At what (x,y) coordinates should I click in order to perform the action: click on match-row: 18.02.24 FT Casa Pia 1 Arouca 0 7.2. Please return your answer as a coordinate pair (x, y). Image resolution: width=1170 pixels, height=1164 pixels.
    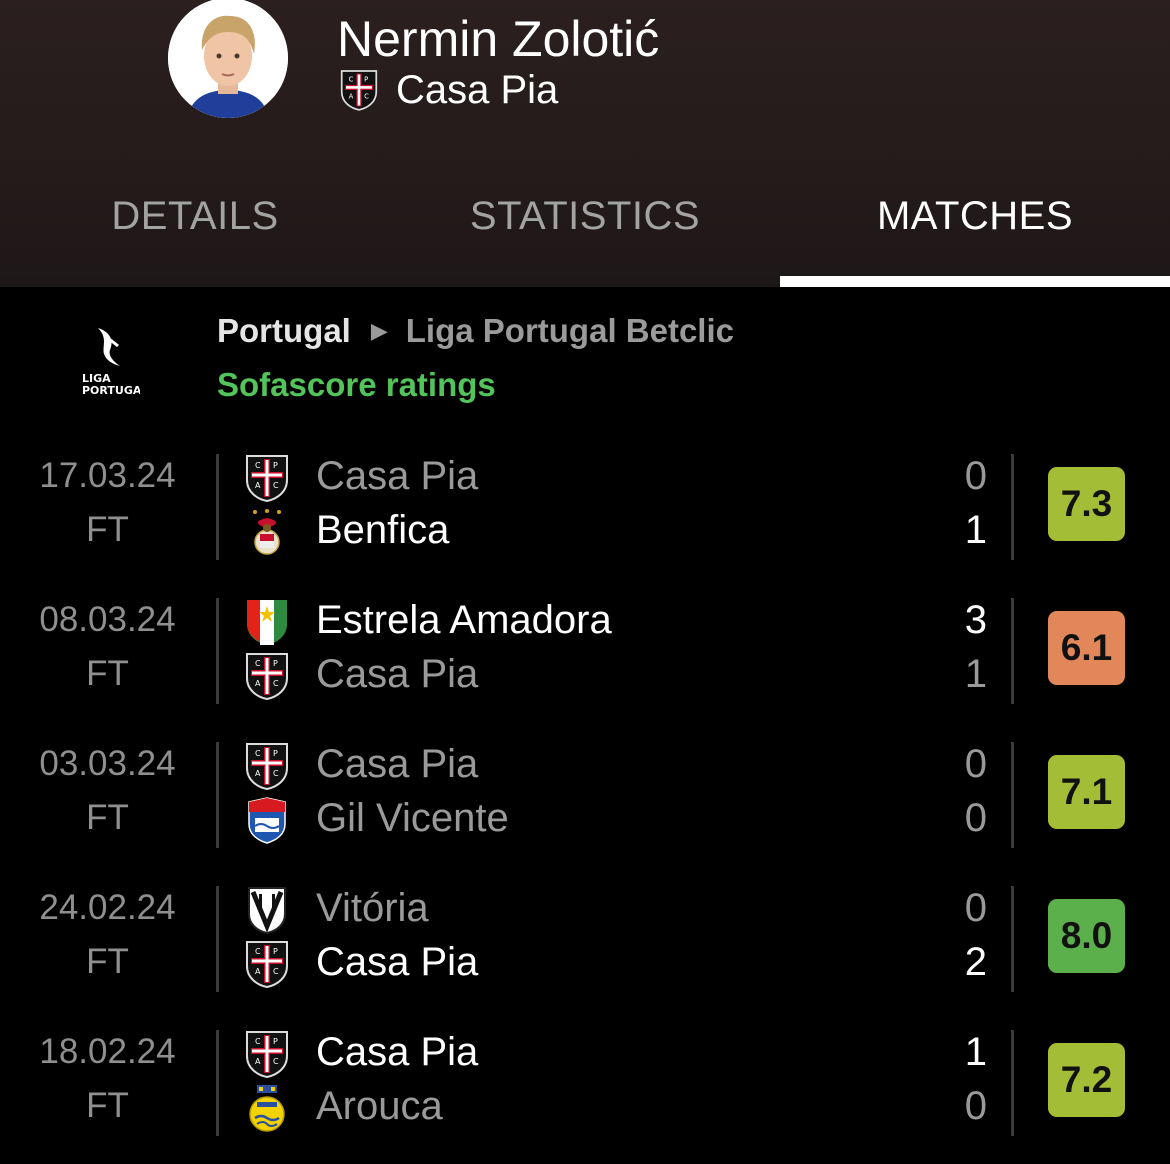
    Looking at the image, I should click on (585, 1081).